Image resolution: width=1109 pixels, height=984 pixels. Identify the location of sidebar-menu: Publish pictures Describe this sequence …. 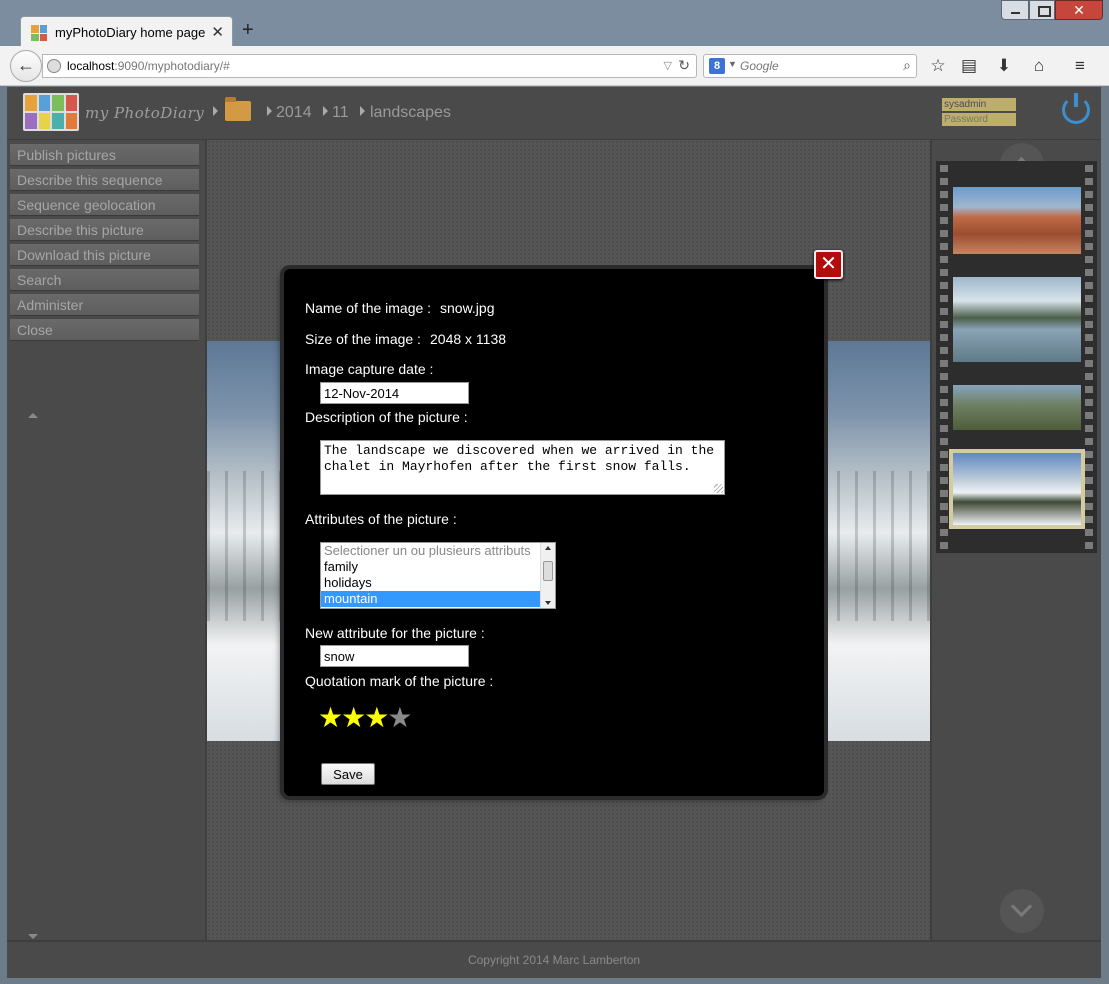
(106, 540).